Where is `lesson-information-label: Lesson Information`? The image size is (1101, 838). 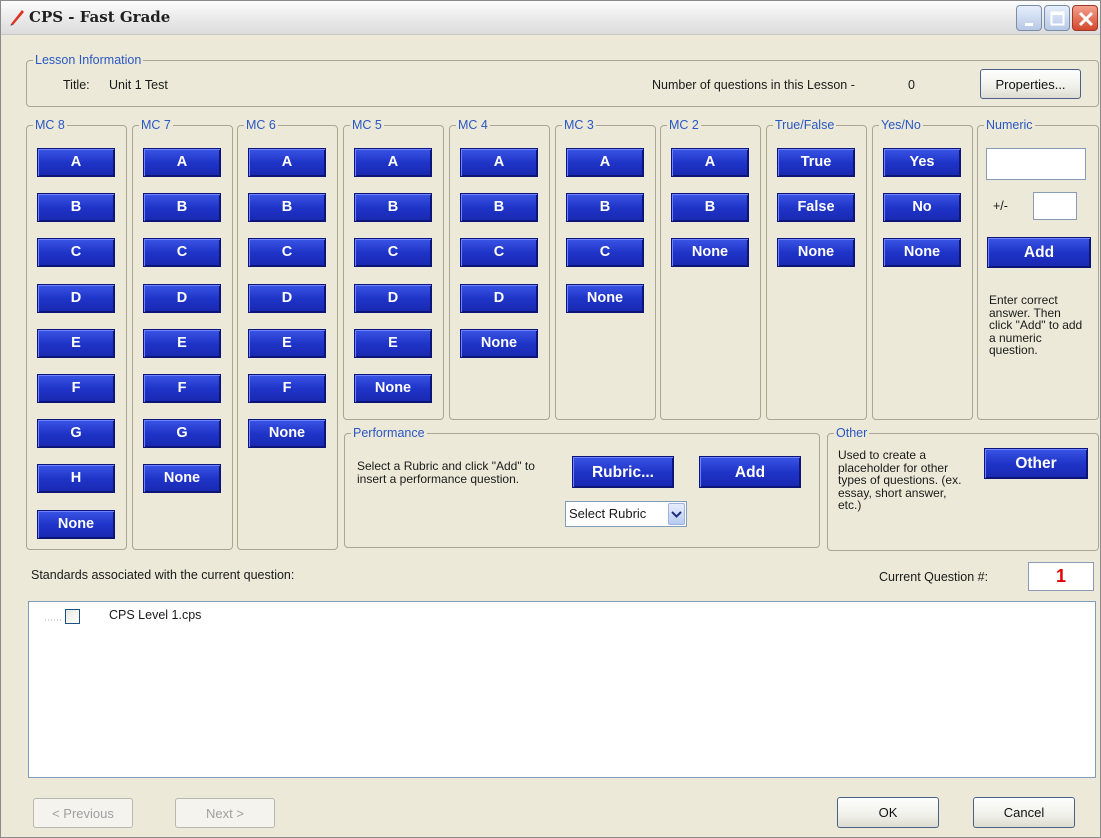 lesson-information-label: Lesson Information is located at coordinates (88, 60).